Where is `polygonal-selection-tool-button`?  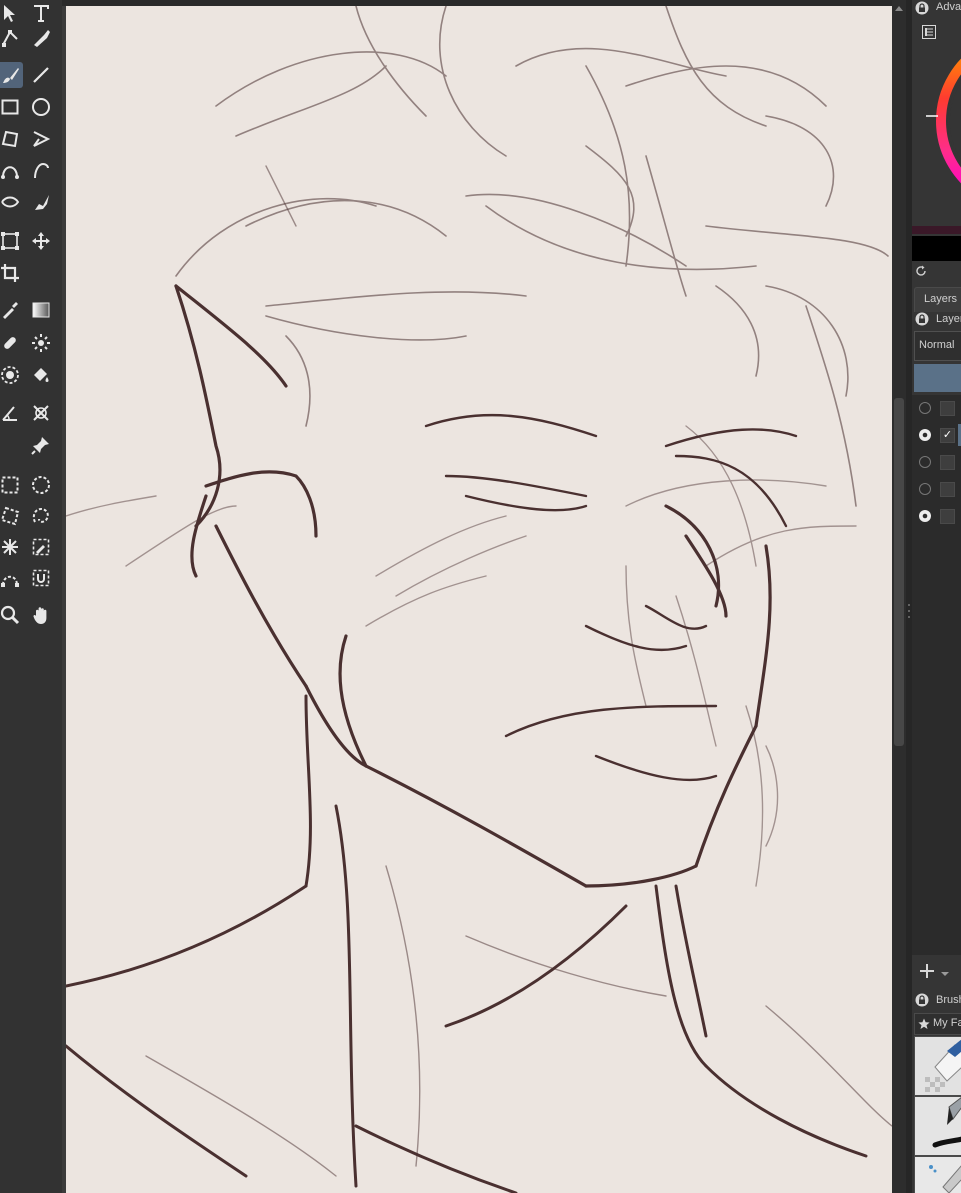 polygonal-selection-tool-button is located at coordinates (11, 516).